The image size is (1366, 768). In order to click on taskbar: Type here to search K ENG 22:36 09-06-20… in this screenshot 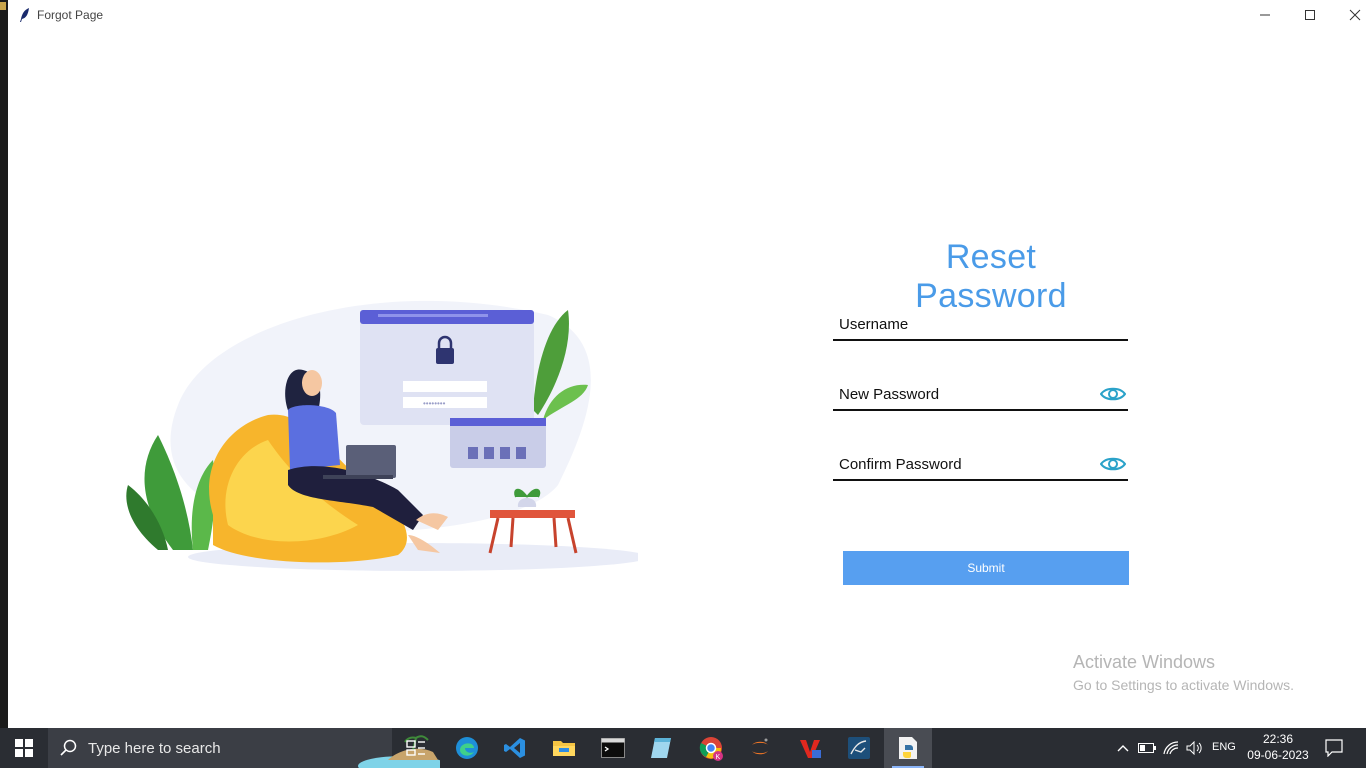, I will do `click(683, 748)`.